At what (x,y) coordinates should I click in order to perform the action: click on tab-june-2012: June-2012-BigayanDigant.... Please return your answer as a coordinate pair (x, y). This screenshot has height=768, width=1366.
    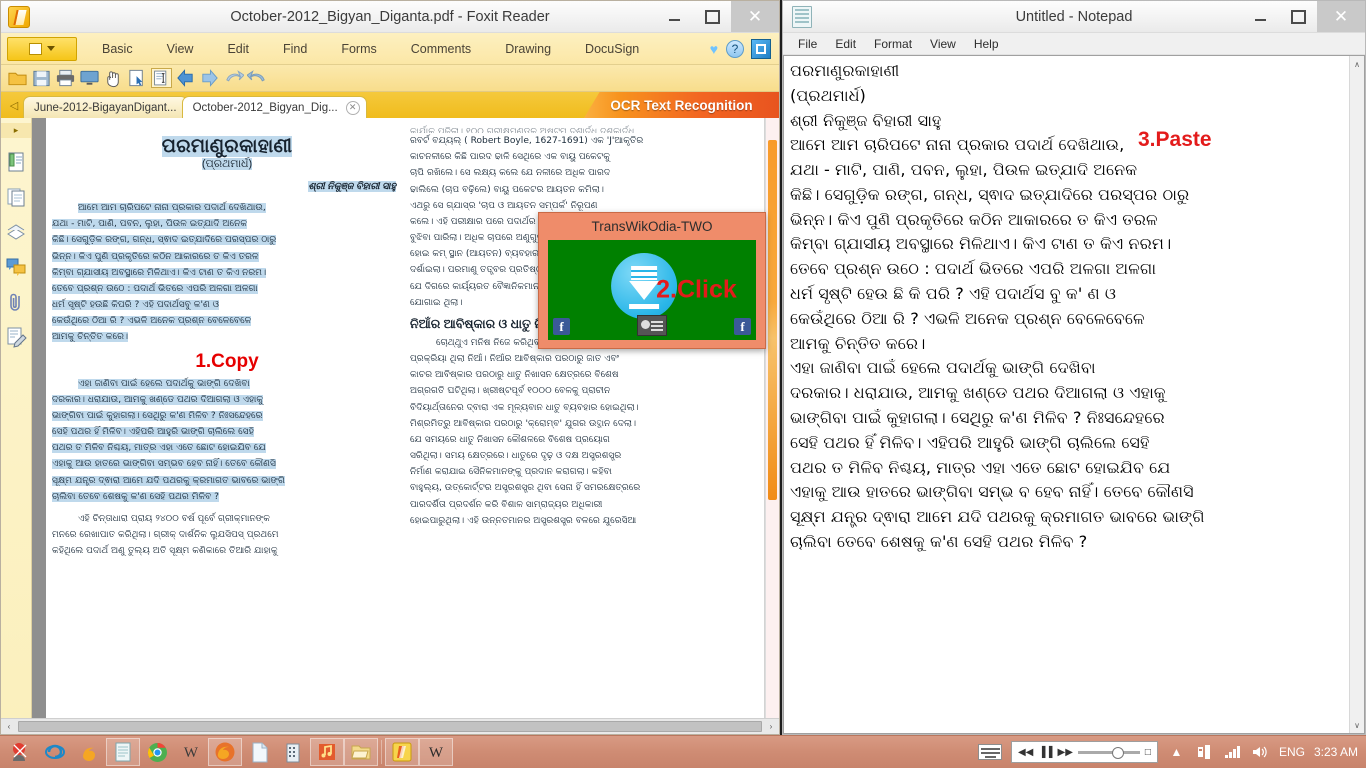
    Looking at the image, I should click on (105, 107).